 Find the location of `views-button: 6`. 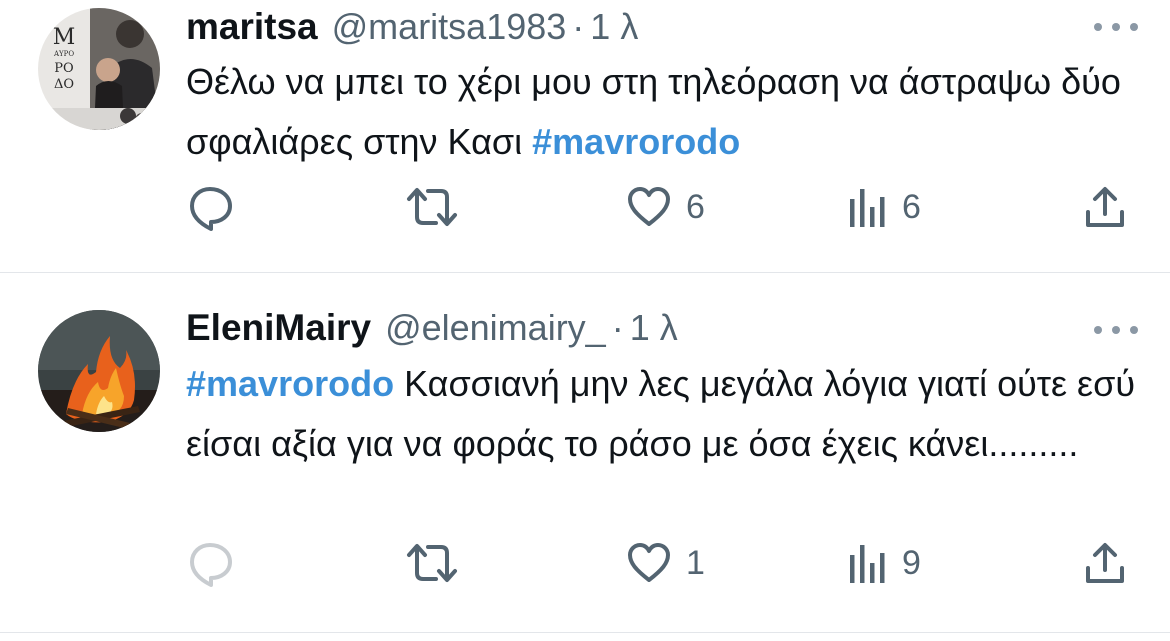

views-button: 6 is located at coordinates (884, 207).